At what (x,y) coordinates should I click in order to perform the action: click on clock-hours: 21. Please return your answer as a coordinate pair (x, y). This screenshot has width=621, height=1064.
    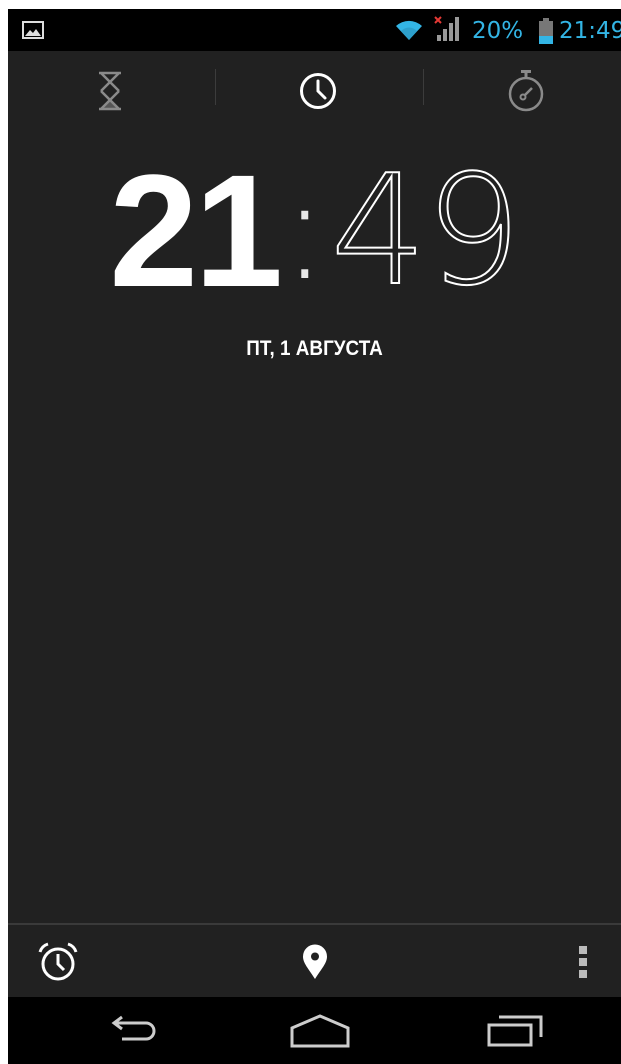
    Looking at the image, I should click on (196, 230).